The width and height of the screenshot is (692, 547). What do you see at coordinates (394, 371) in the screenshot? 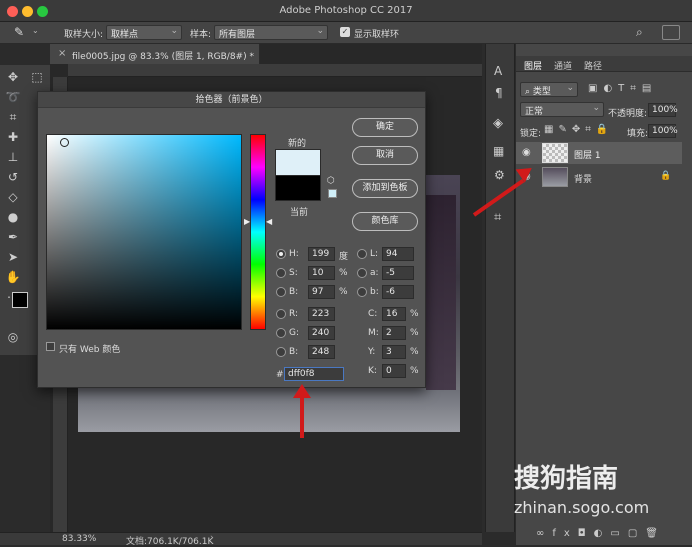
I see `black-input: 0` at bounding box center [394, 371].